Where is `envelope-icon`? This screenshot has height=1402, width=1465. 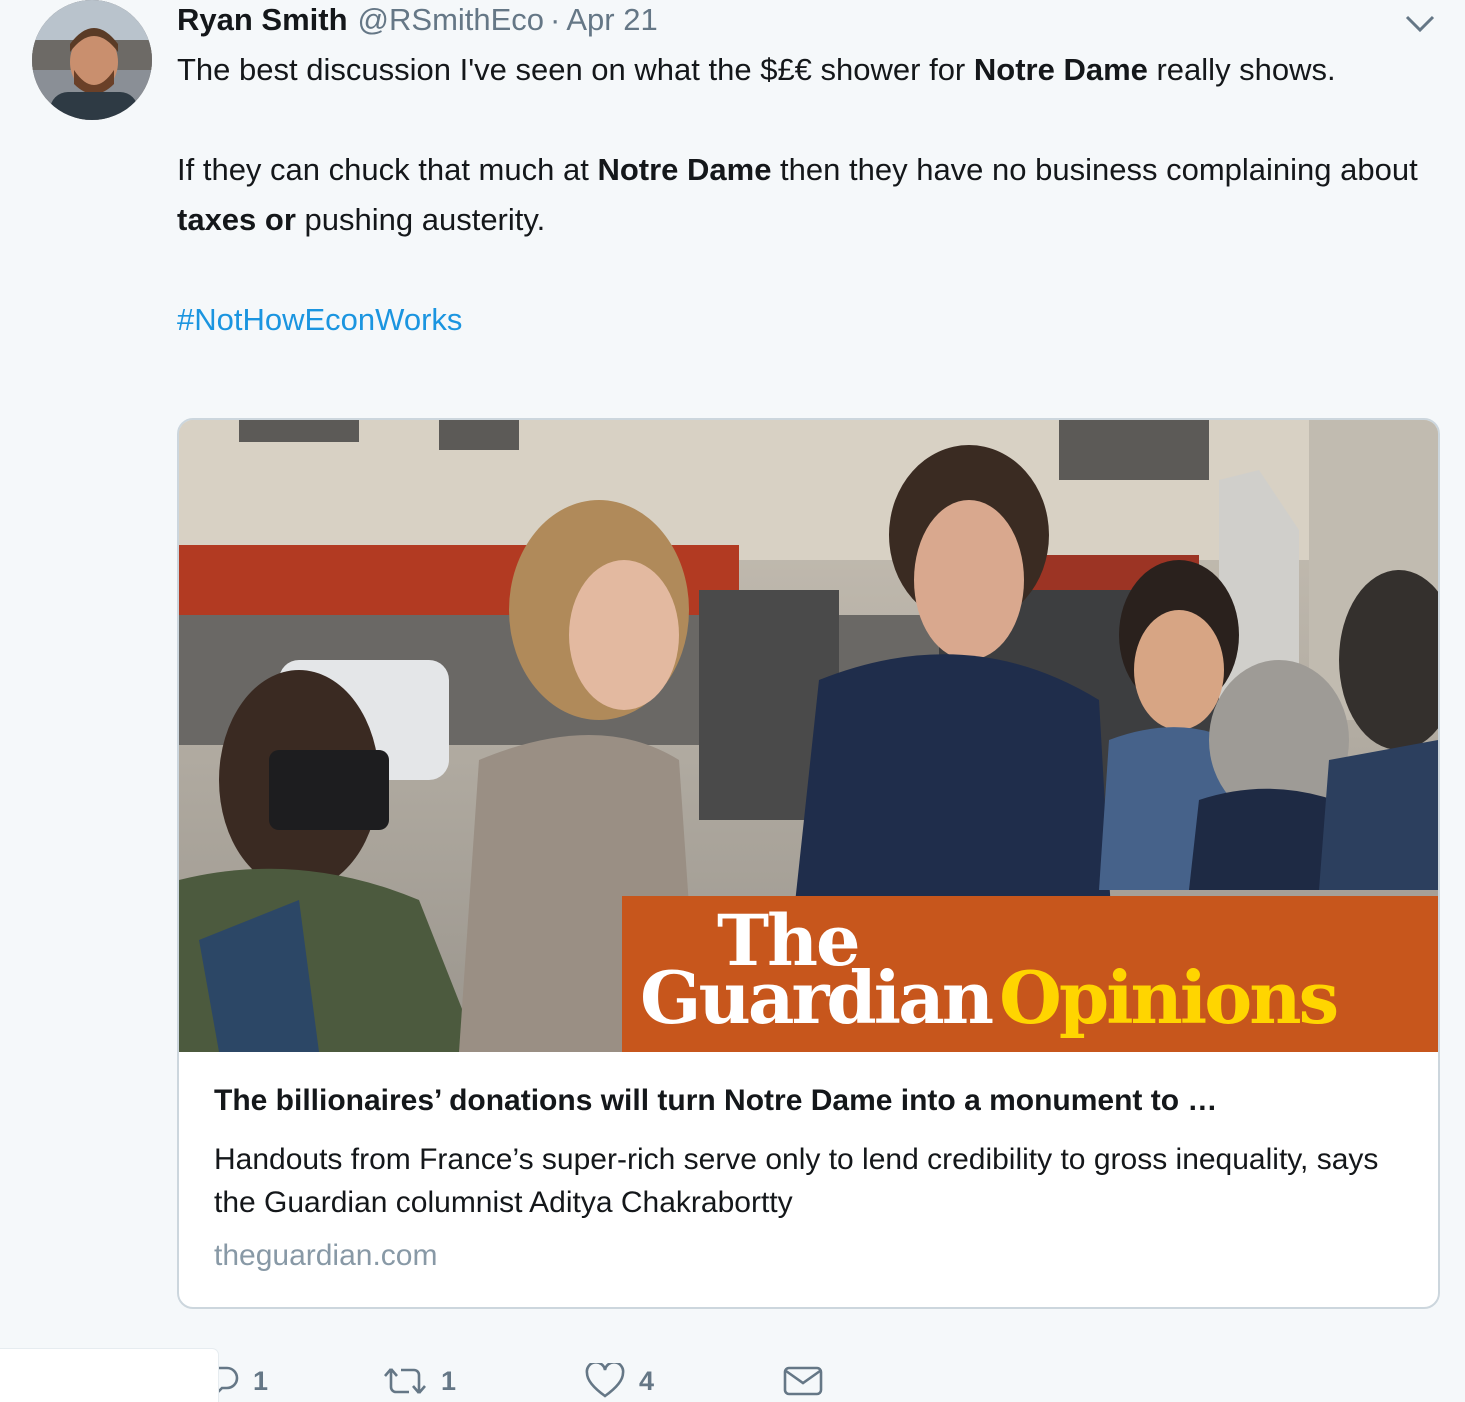 envelope-icon is located at coordinates (803, 1381).